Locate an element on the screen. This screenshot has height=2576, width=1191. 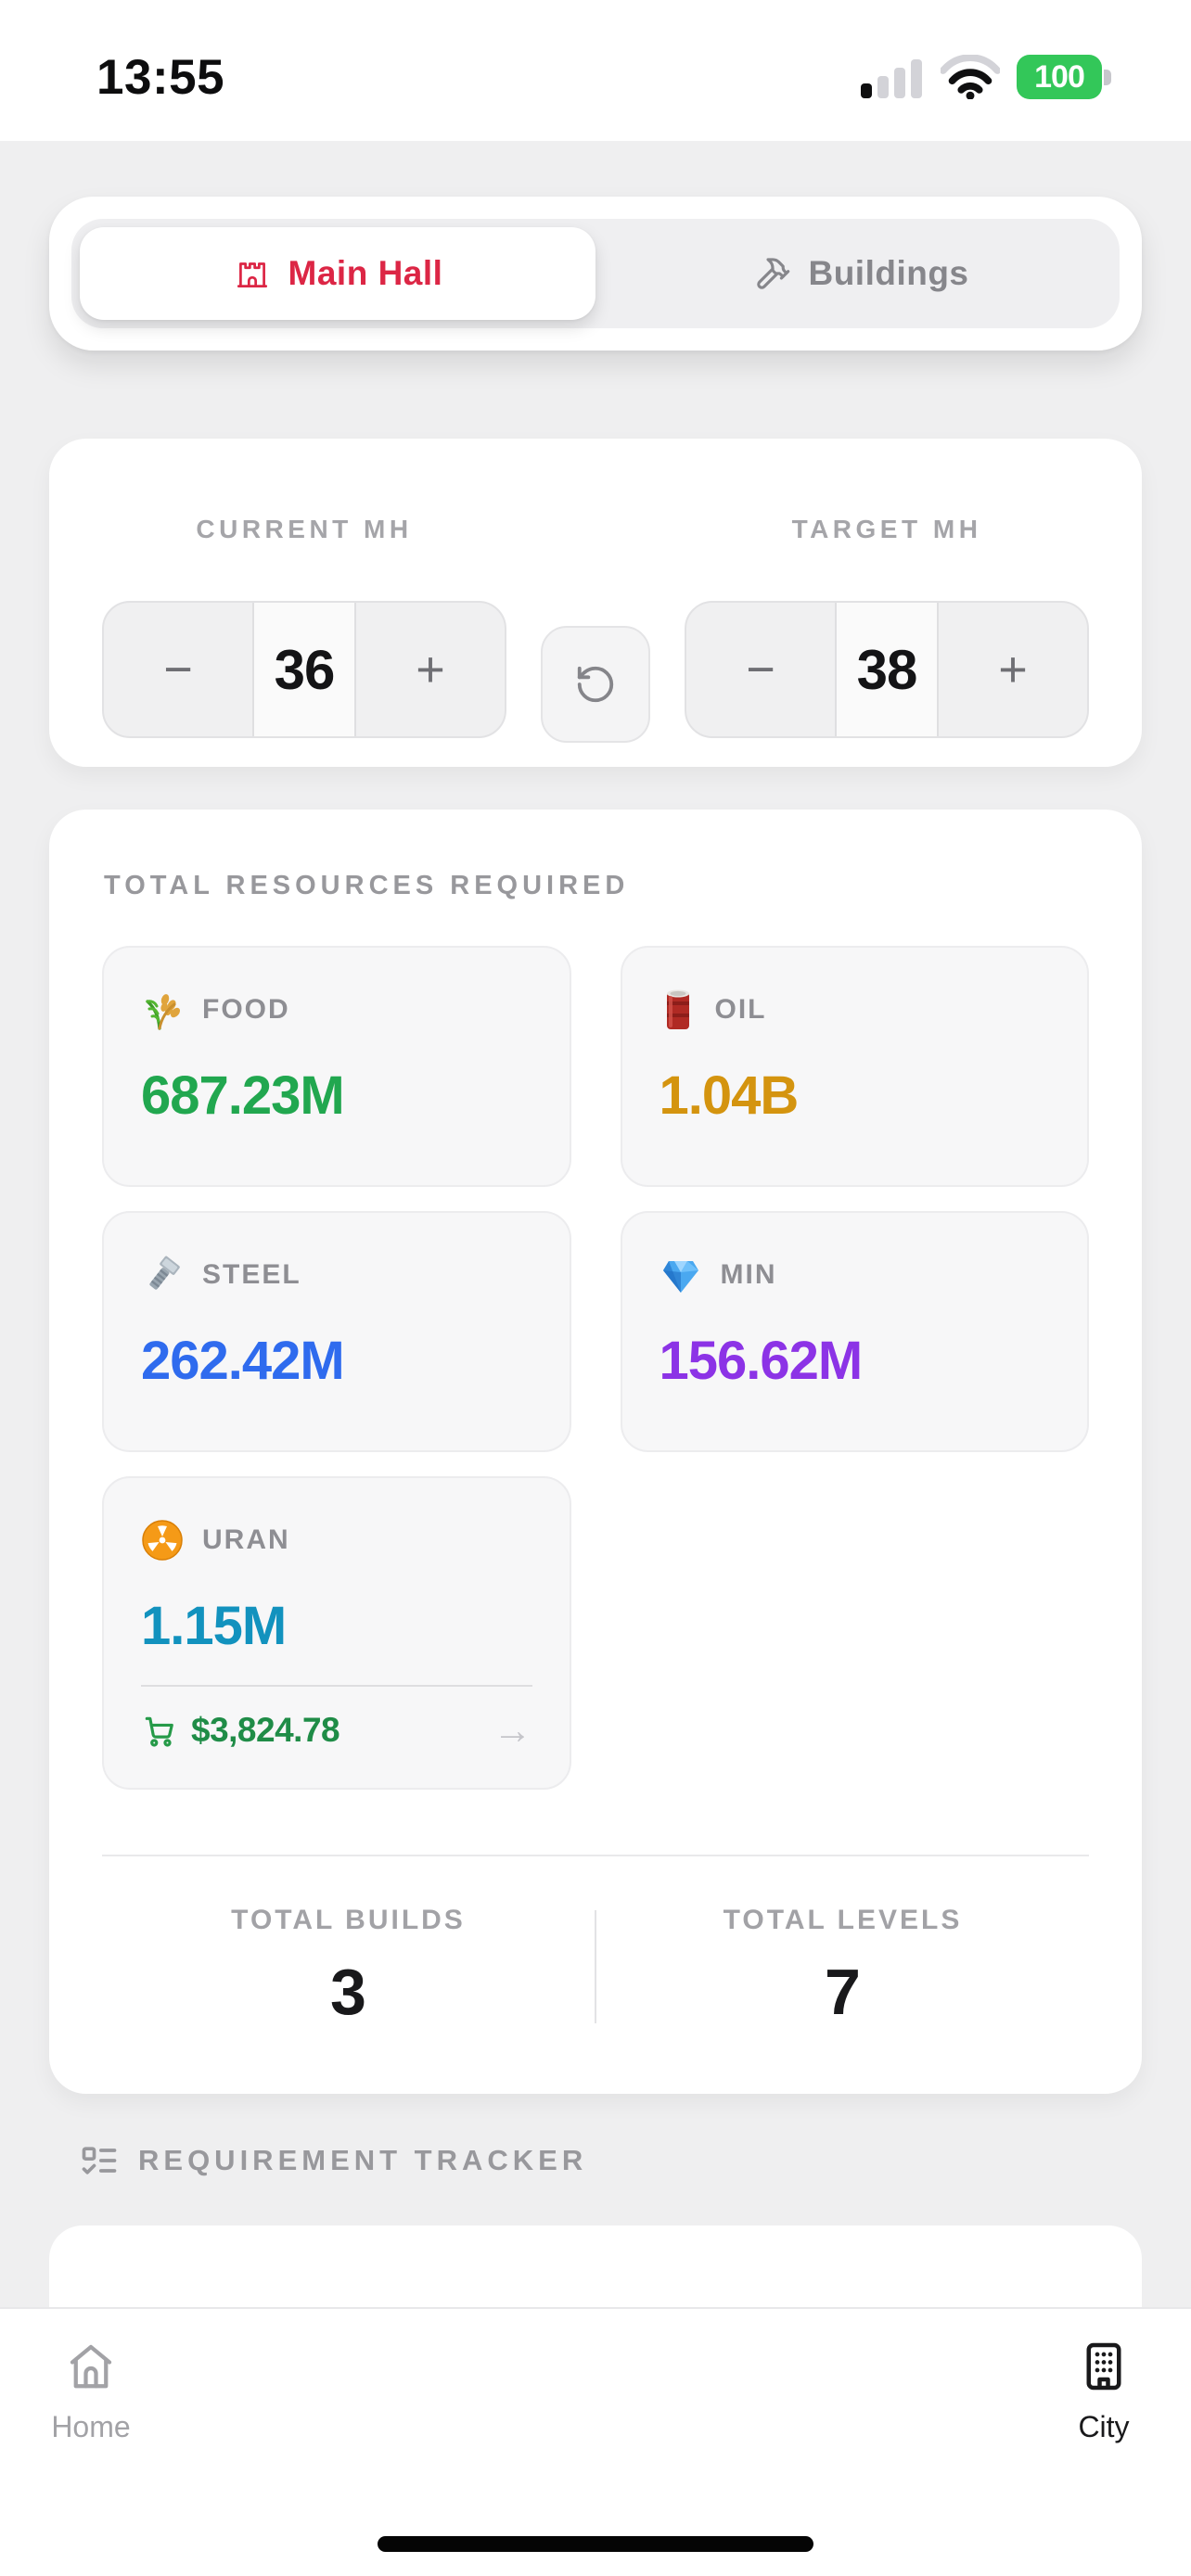
current-mh-value: 36 is located at coordinates (304, 669).